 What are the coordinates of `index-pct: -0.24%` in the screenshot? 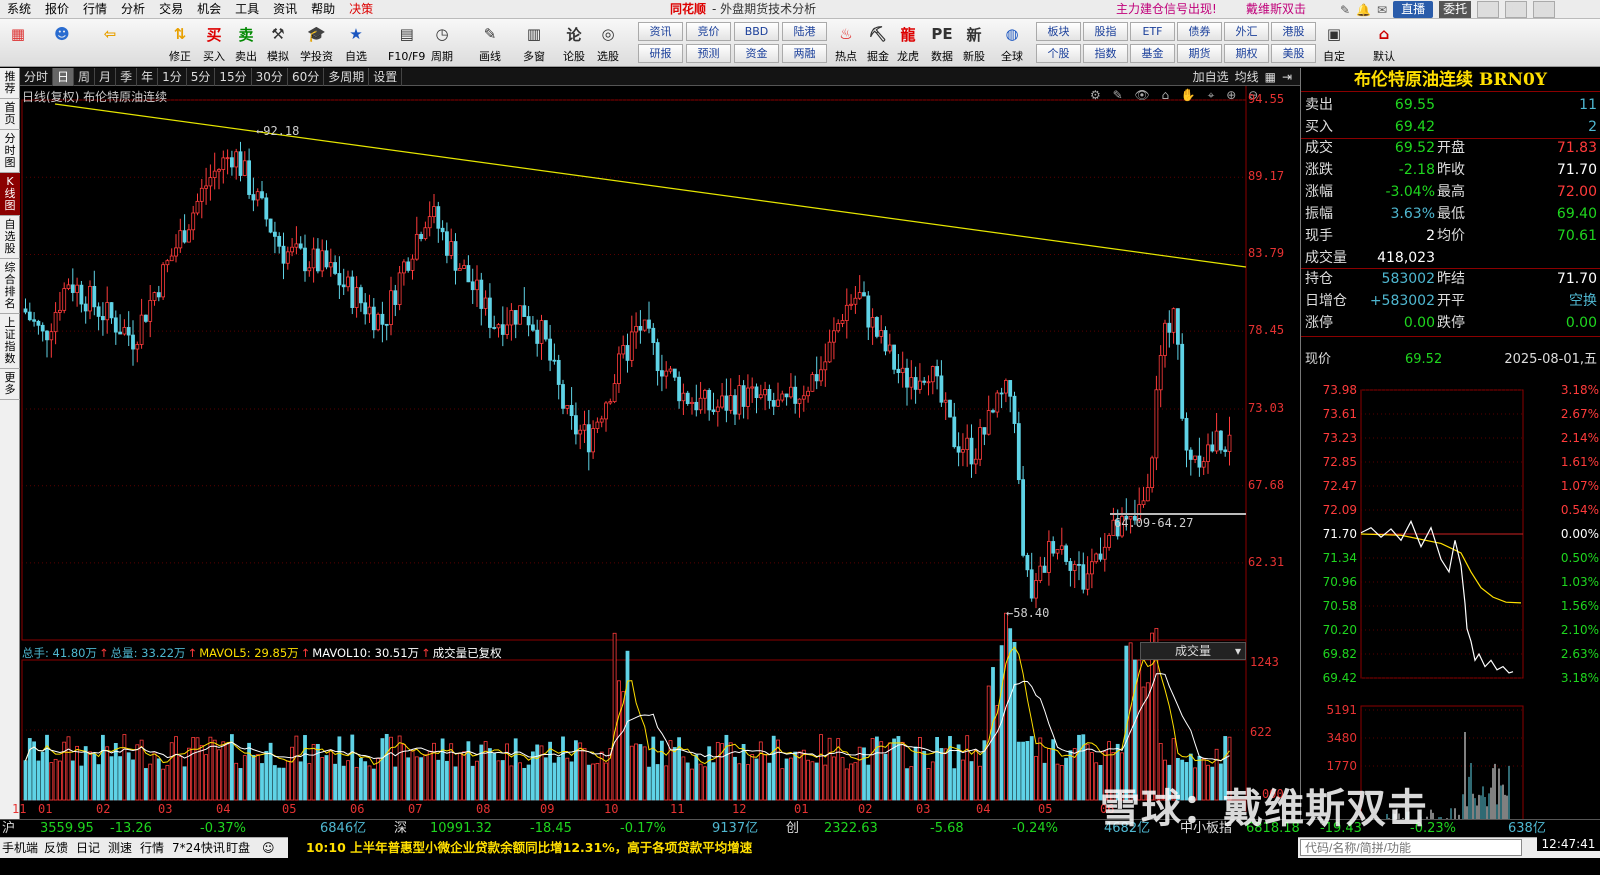 It's located at (1035, 828).